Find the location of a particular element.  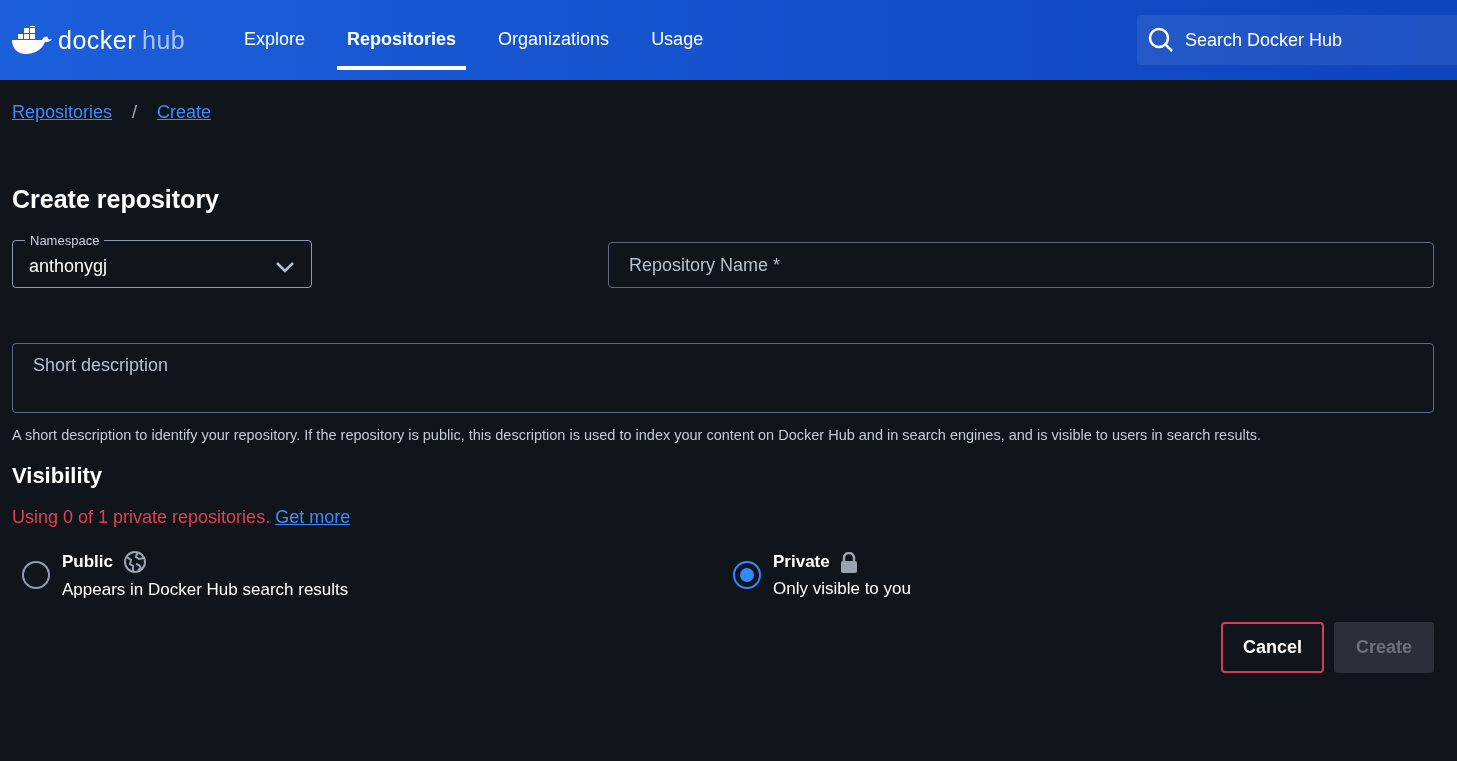

whale-logo-icon is located at coordinates (32, 40).